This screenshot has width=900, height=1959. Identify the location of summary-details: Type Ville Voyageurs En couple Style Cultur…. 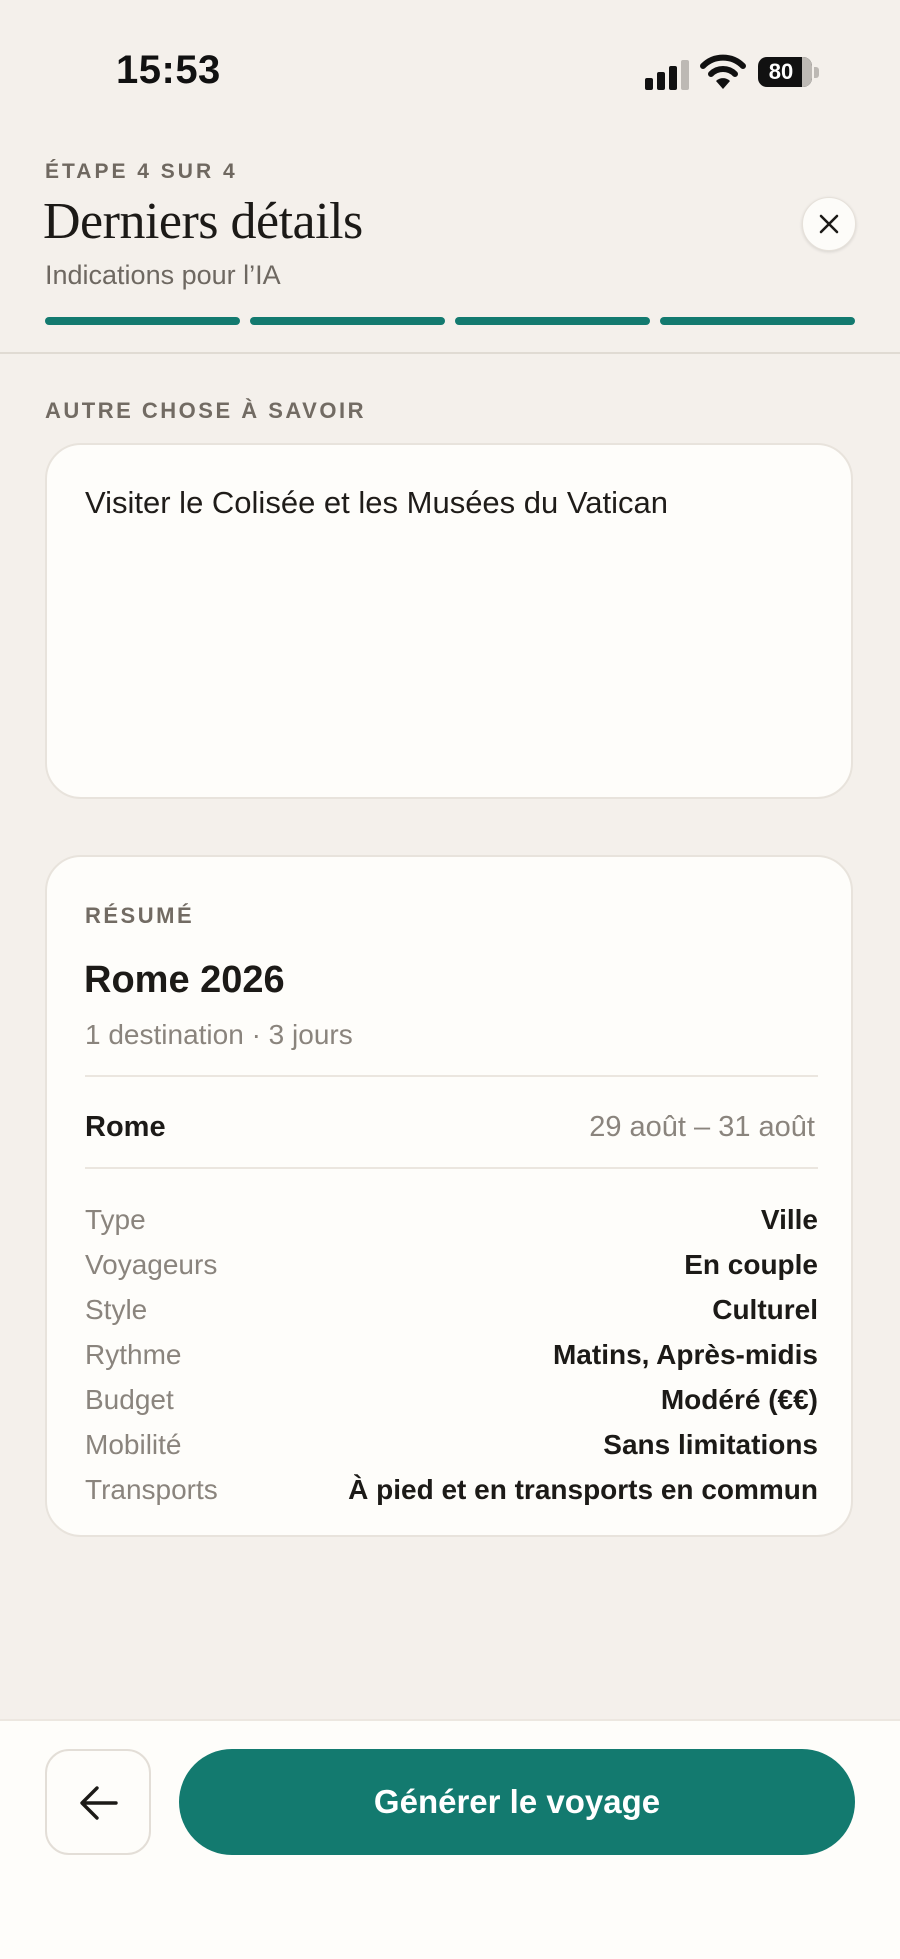
(451, 1359).